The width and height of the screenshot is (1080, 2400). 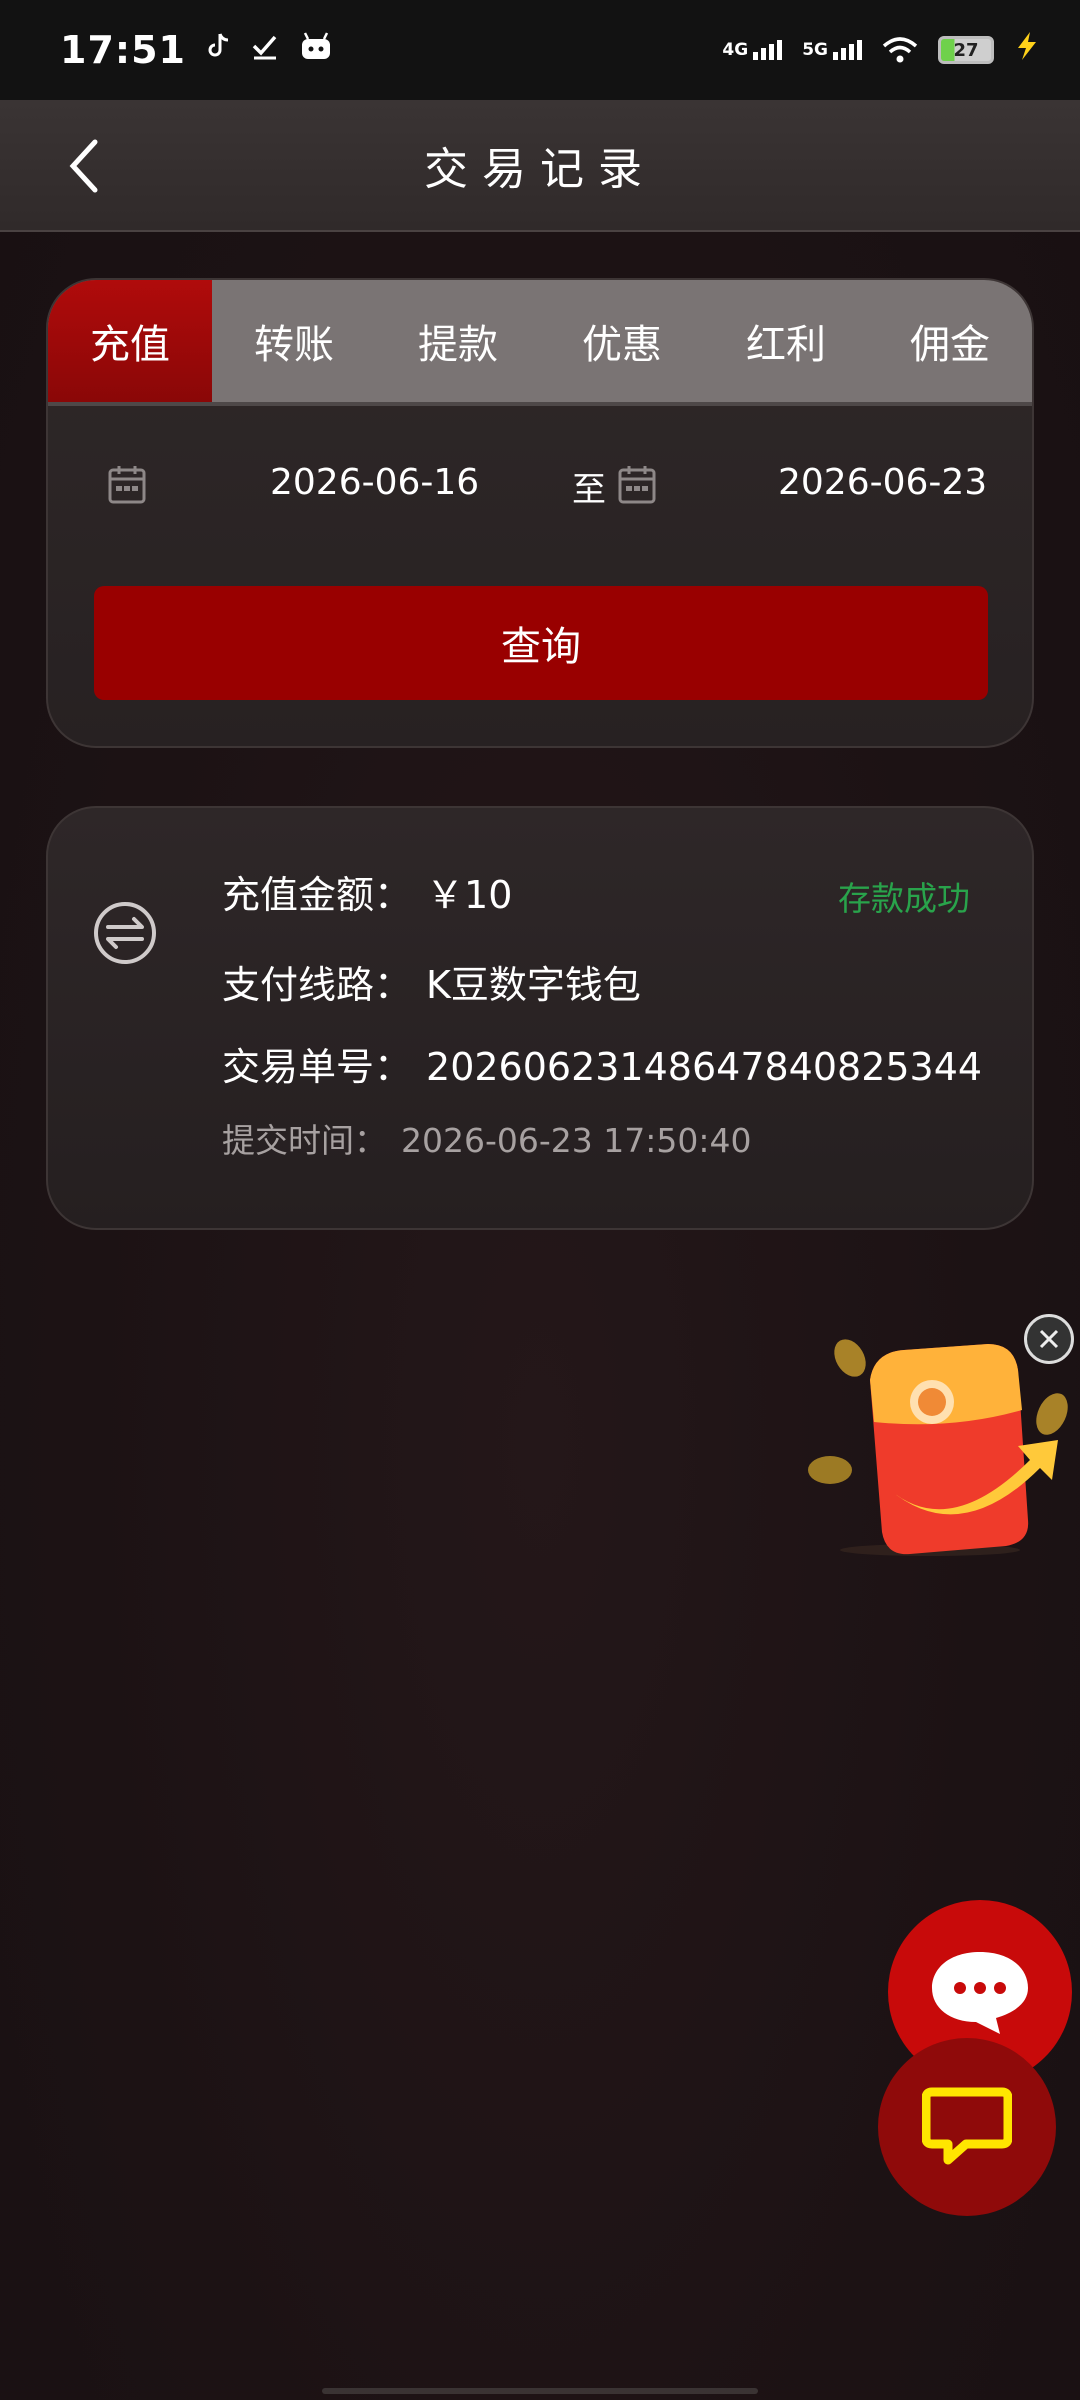 What do you see at coordinates (589, 490) in the screenshot?
I see `date-range-separator: 至` at bounding box center [589, 490].